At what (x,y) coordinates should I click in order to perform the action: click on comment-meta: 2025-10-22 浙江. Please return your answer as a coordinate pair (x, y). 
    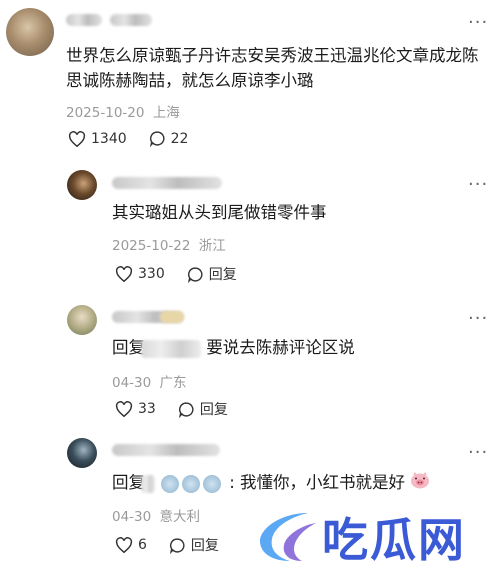
    Looking at the image, I should click on (169, 244).